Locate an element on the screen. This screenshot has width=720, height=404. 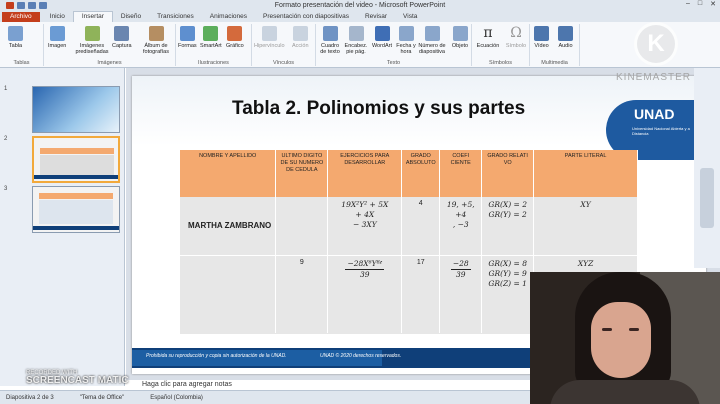
wordart-icon is located at coordinates (382, 33).